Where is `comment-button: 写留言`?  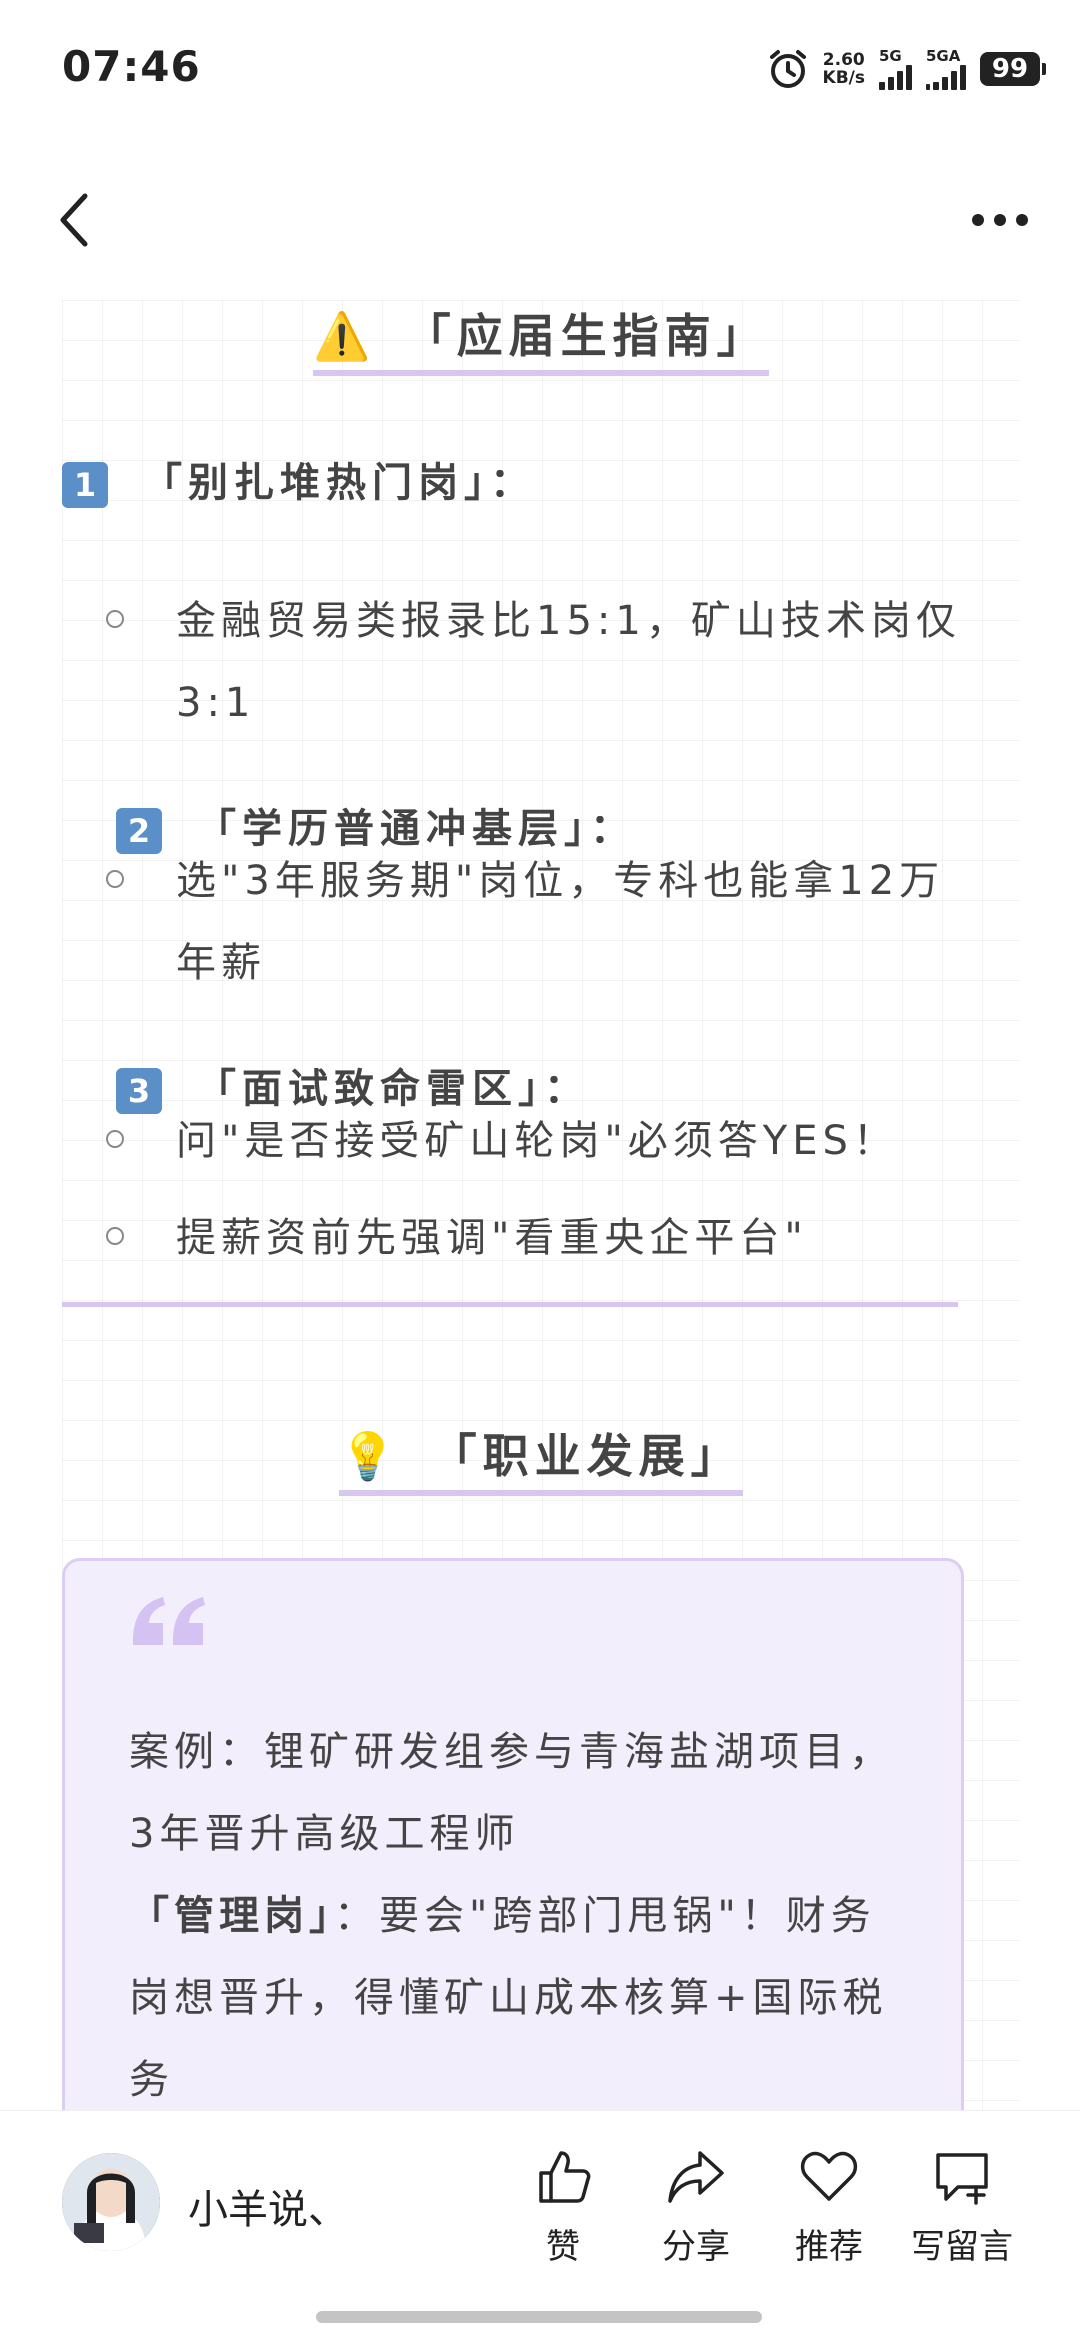 comment-button: 写留言 is located at coordinates (962, 2207).